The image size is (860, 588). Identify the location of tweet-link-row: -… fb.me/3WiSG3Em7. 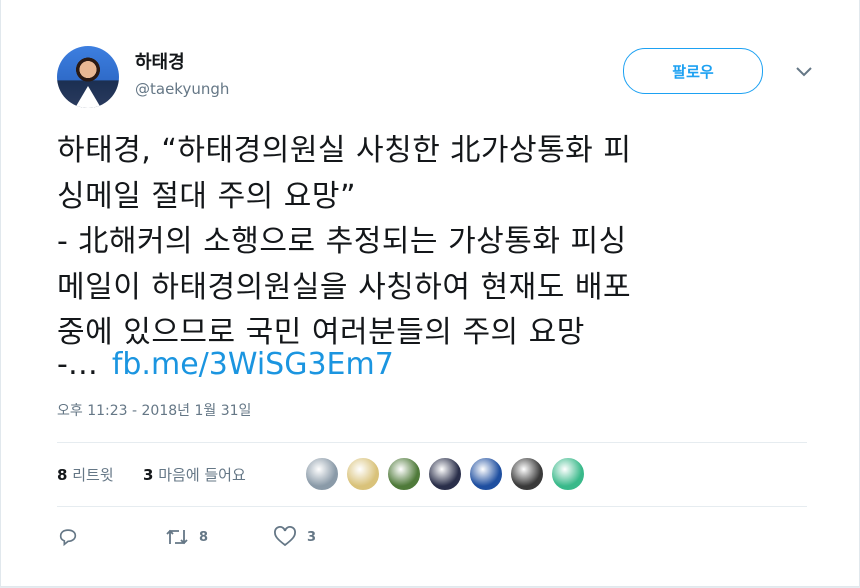
(225, 364).